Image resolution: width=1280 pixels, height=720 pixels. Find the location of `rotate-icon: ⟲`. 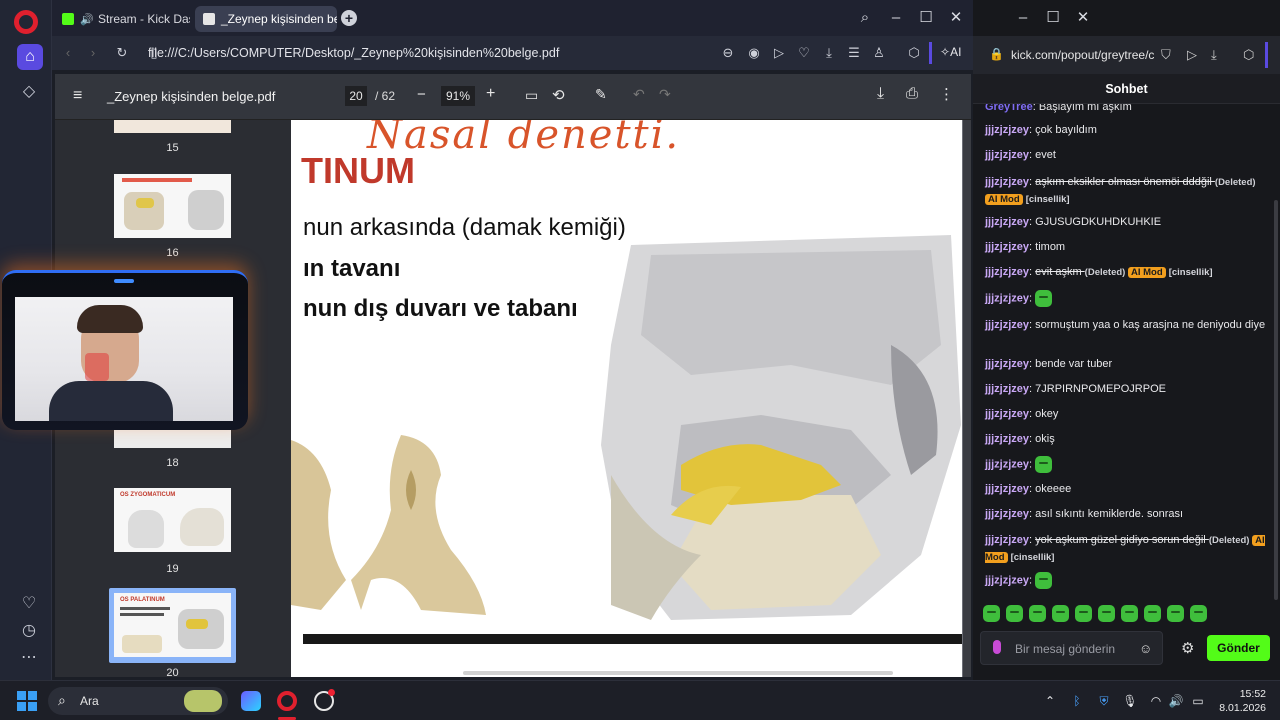

rotate-icon: ⟲ is located at coordinates (558, 95).